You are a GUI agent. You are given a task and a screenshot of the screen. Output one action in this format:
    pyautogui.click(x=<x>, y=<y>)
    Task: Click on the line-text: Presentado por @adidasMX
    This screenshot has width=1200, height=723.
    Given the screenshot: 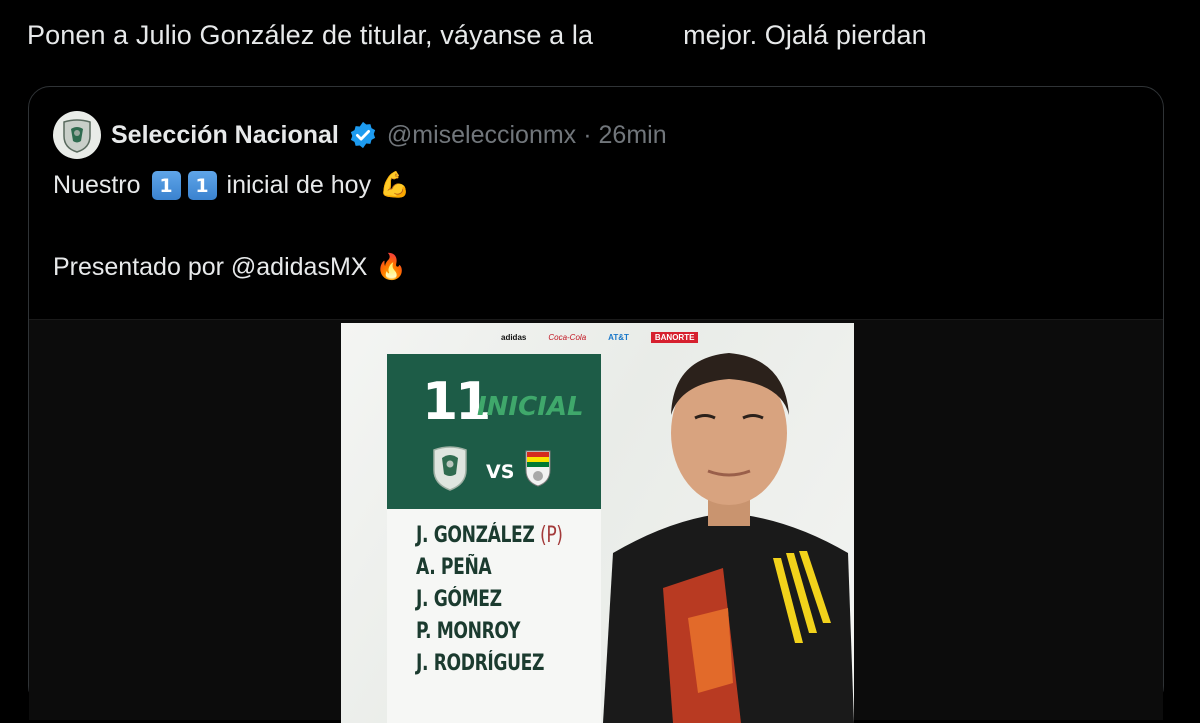 What is the action you would take?
    pyautogui.click(x=210, y=267)
    